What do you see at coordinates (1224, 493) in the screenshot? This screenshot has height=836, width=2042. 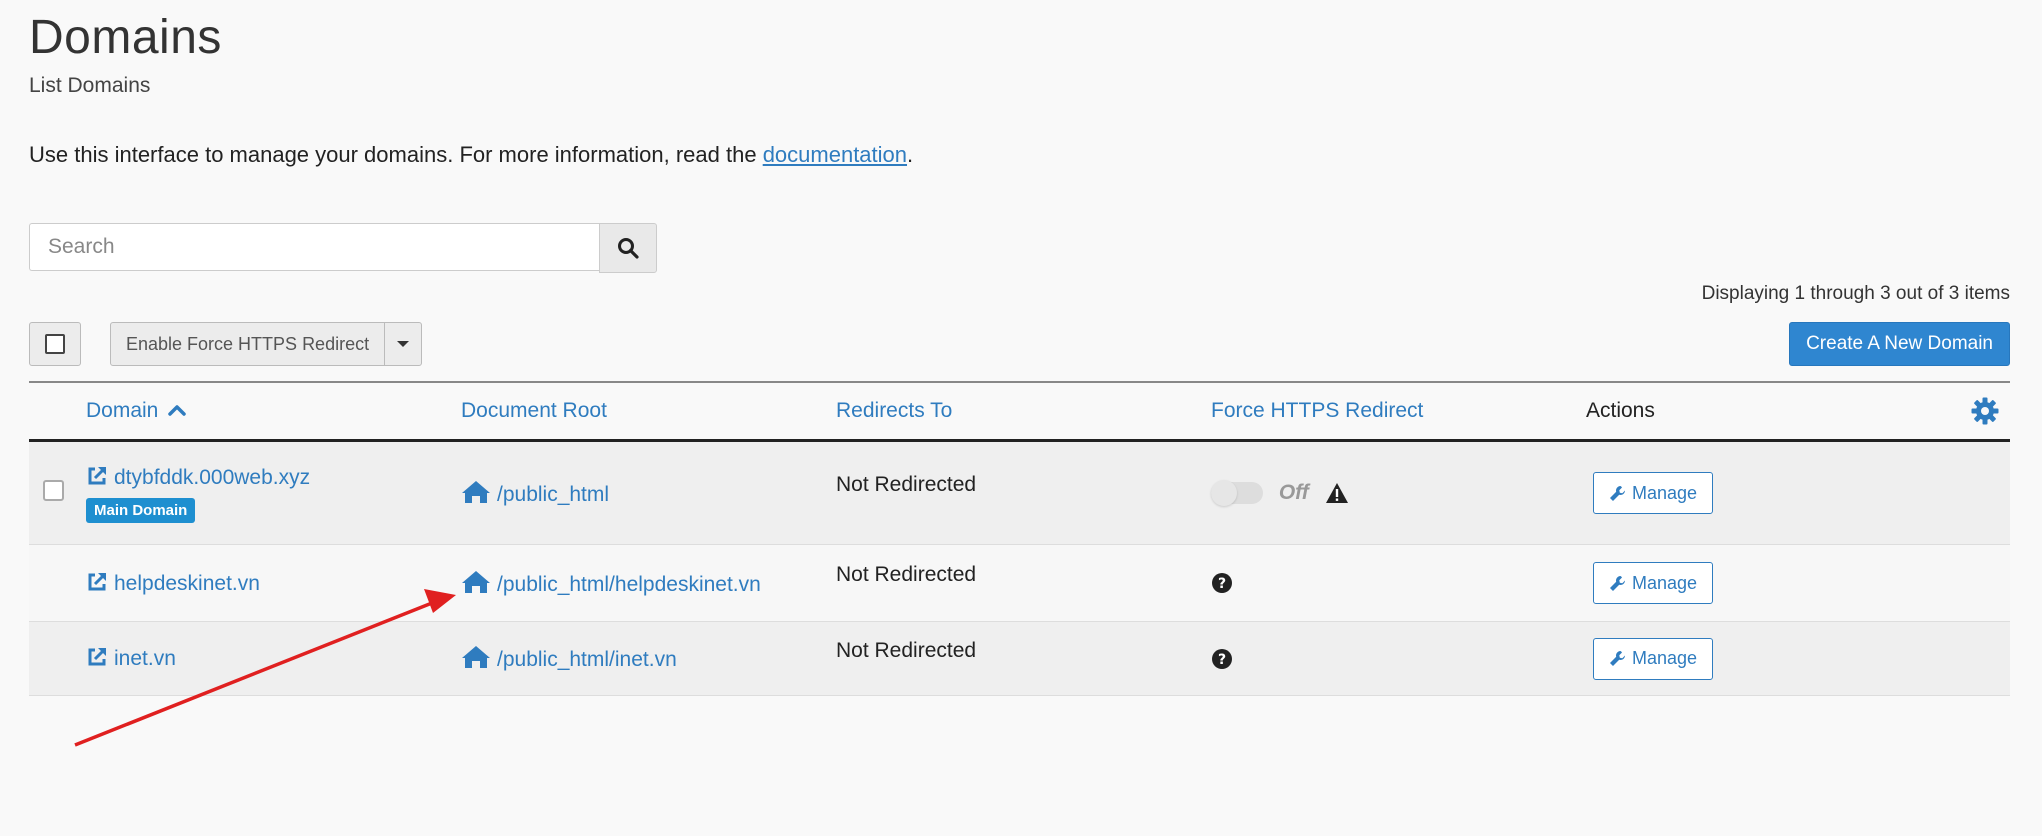 I see `toggle-knob` at bounding box center [1224, 493].